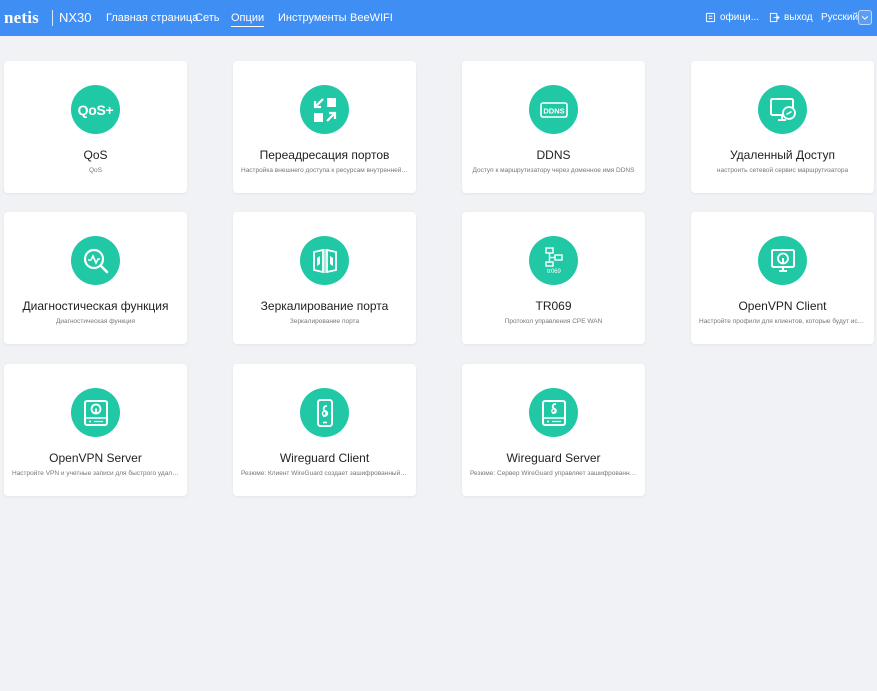  I want to click on card-title: DDNS, so click(553, 155).